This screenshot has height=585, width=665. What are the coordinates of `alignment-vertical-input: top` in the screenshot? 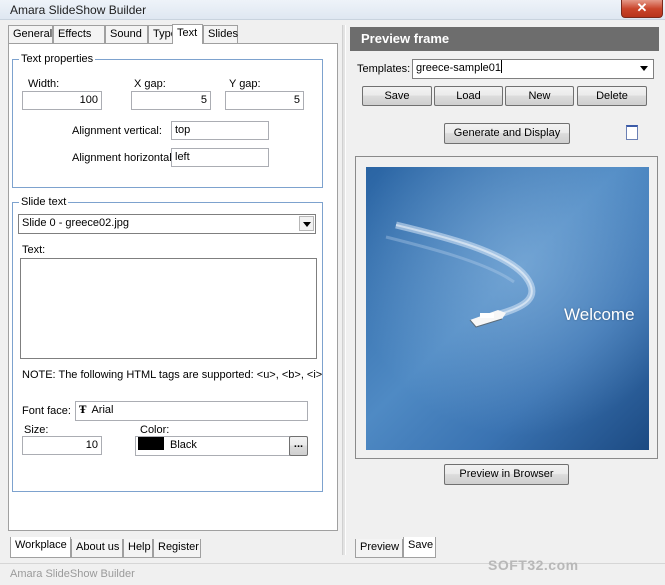 It's located at (220, 130).